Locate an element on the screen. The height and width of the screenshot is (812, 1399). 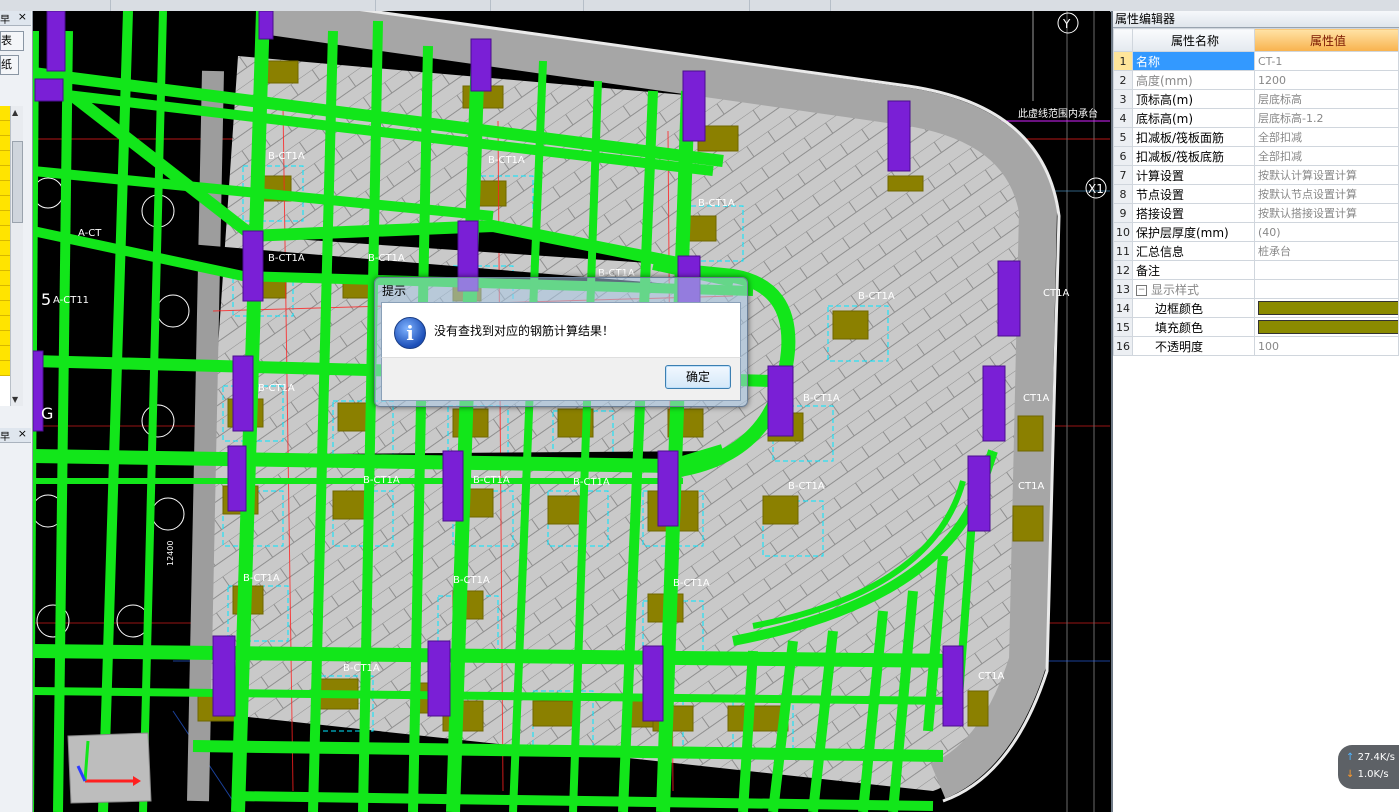
property-name: 名称 is located at coordinates (1193, 61).